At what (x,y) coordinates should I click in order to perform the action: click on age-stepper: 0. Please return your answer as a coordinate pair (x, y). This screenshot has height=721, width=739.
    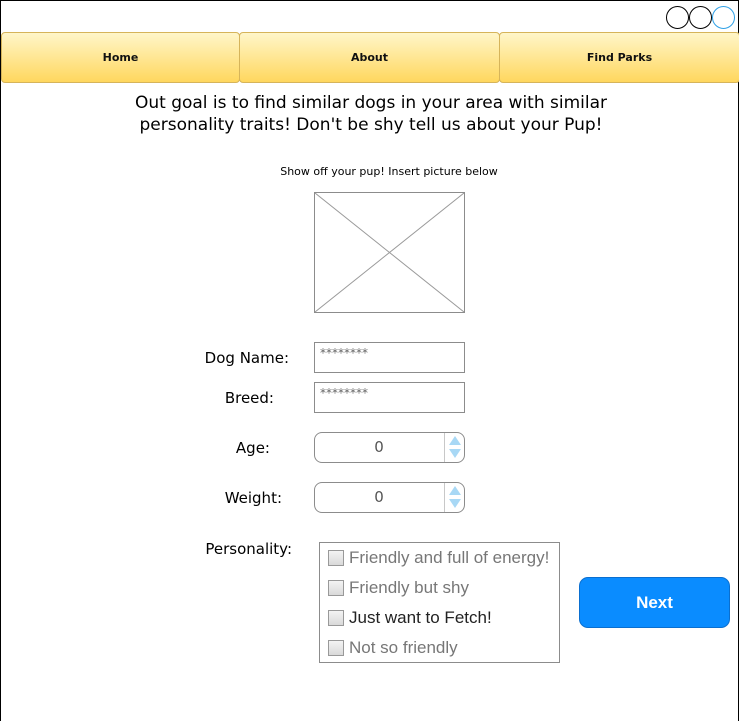
    Looking at the image, I should click on (389, 447).